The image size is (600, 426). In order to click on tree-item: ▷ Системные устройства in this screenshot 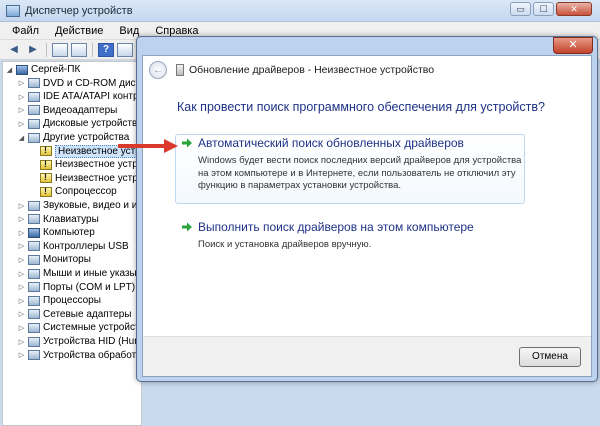, I will do `click(79, 327)`.